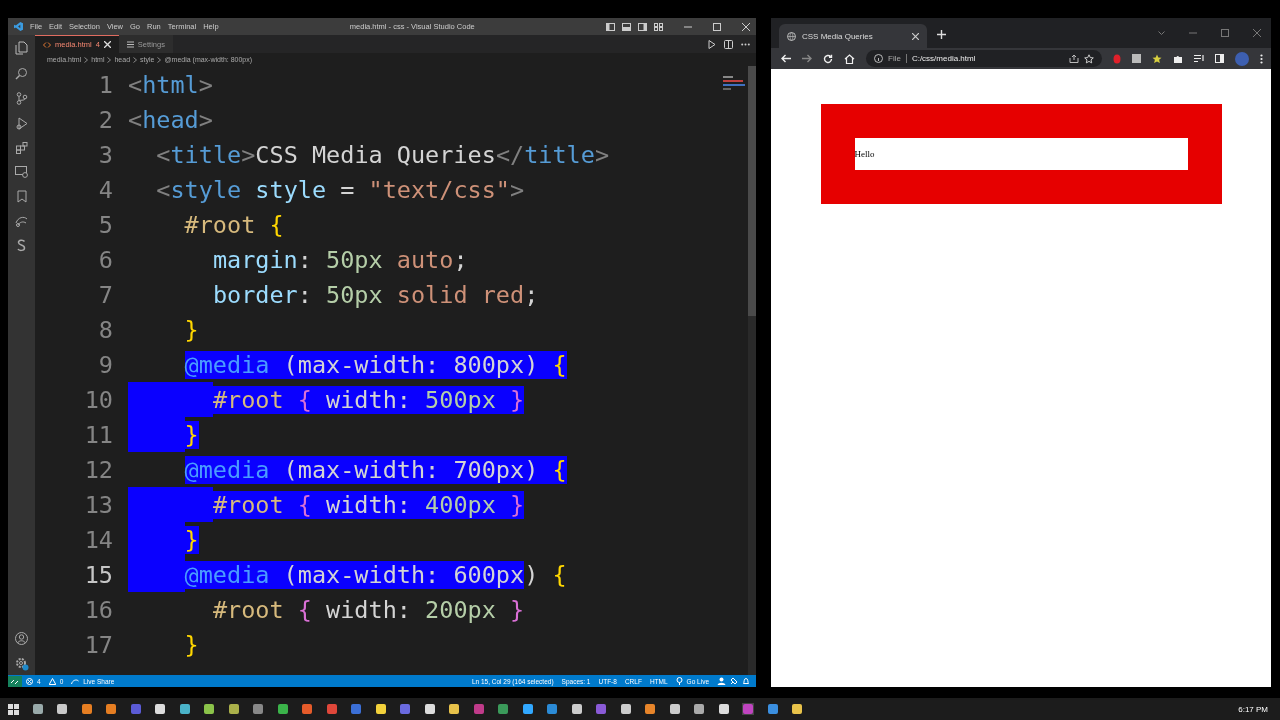 The image size is (1280, 720). Describe the element at coordinates (679, 681) in the screenshot. I see `broadcast-icon` at that location.